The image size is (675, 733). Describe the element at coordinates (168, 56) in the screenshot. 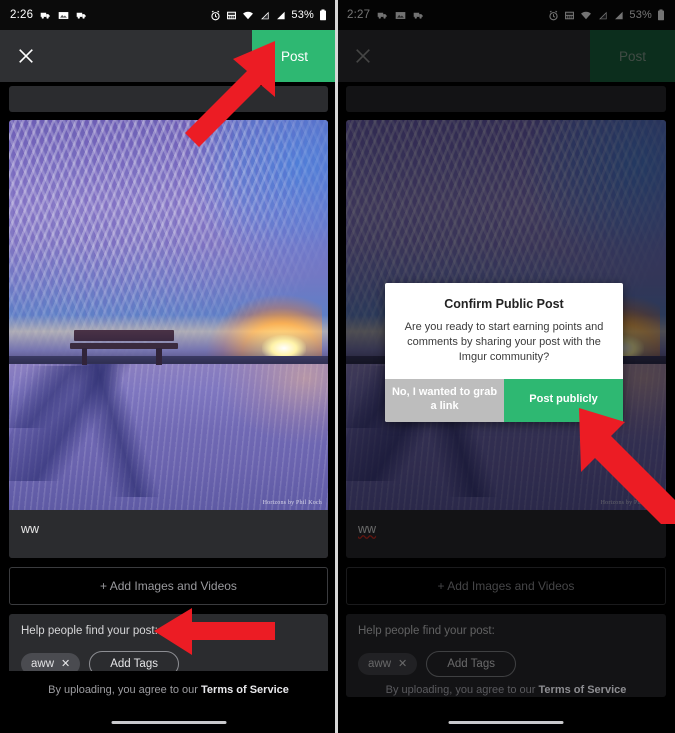

I see `action-bar-left: Post` at that location.